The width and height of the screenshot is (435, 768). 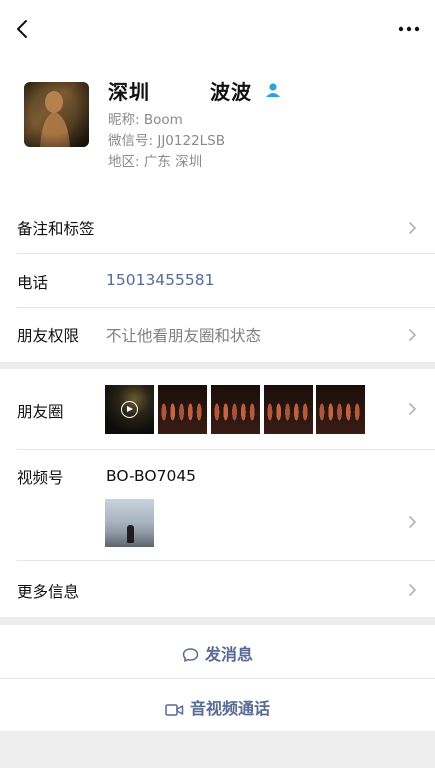 I want to click on more-dots-icon, so click(x=409, y=29).